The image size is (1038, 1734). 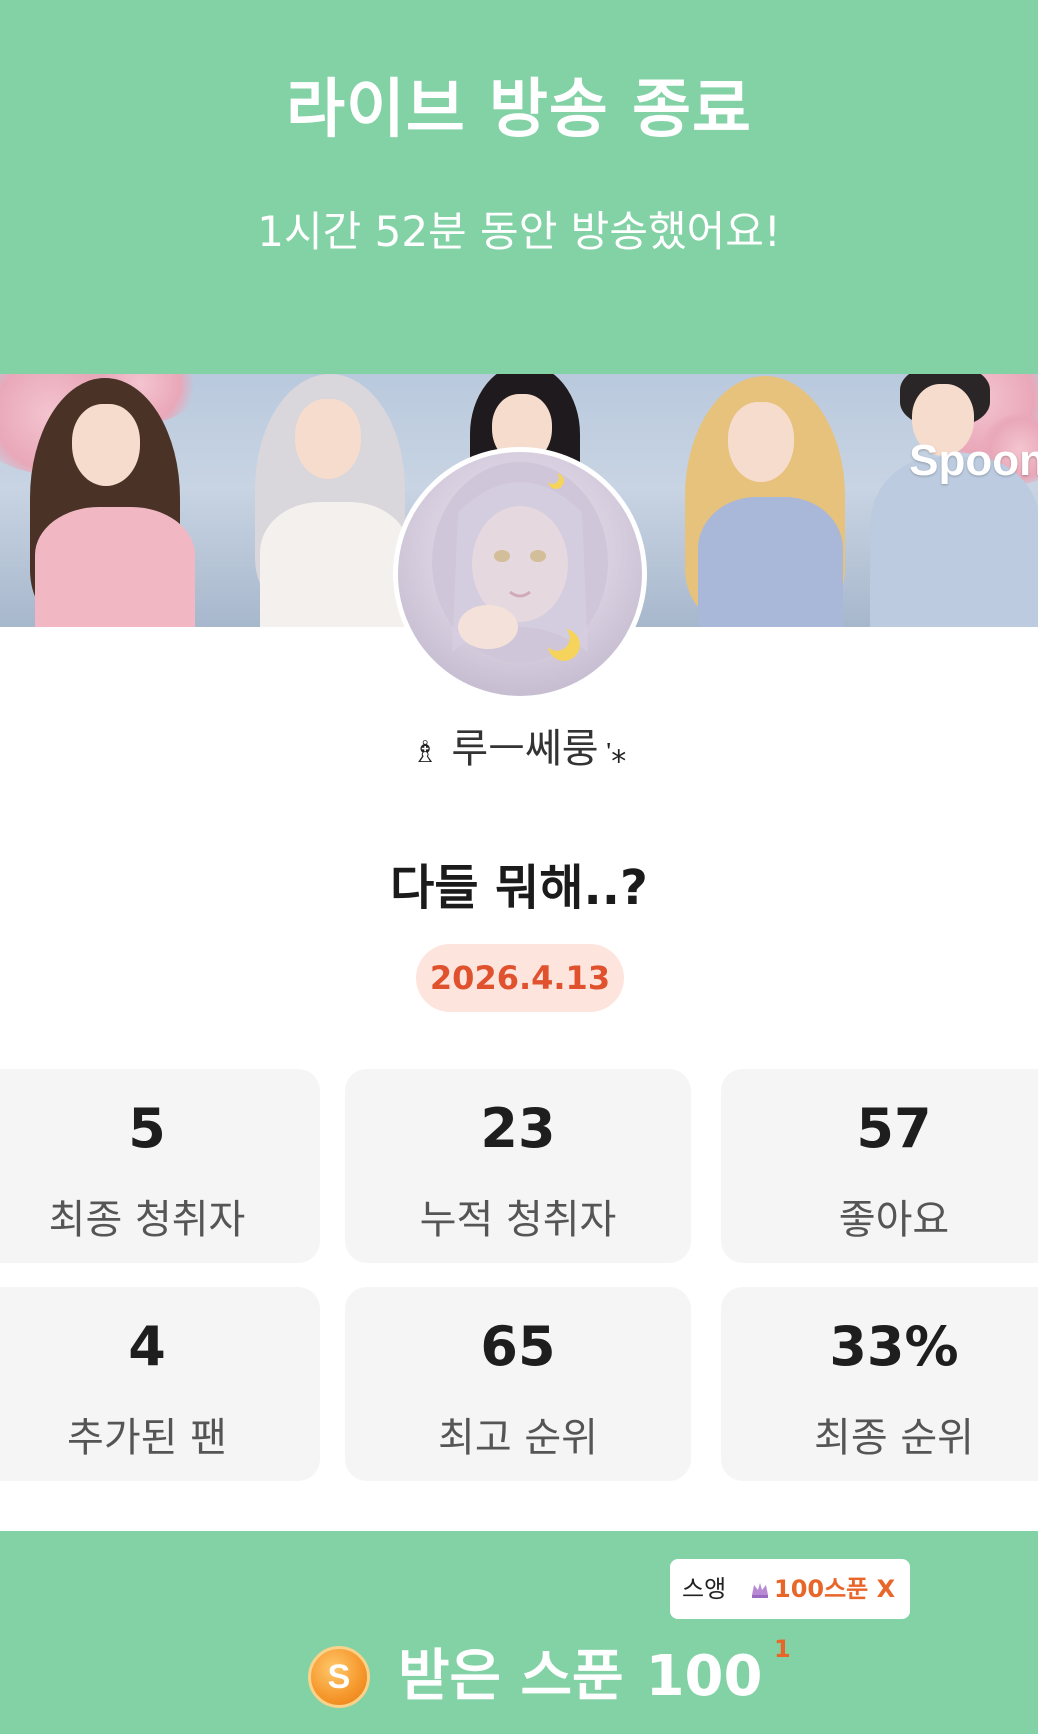 What do you see at coordinates (160, 1384) in the screenshot?
I see `stat-card-new-fans: 4 추가된 팬` at bounding box center [160, 1384].